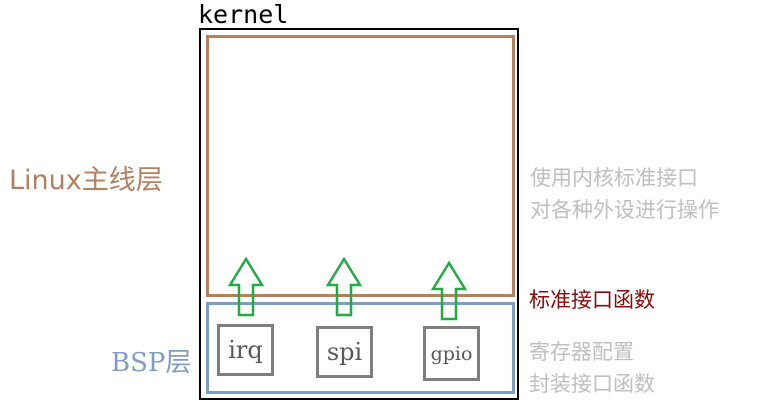 The image size is (767, 412). I want to click on linux-note-line1: 使用内核标准接口, so click(614, 178).